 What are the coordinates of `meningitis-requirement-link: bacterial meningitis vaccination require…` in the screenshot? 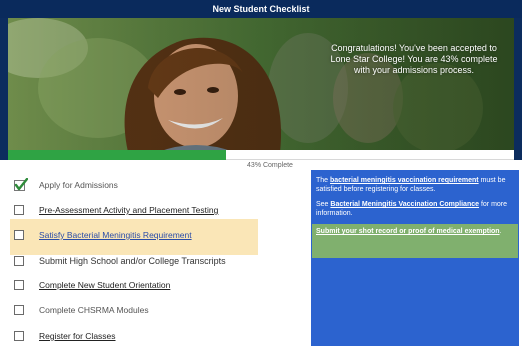 It's located at (404, 180).